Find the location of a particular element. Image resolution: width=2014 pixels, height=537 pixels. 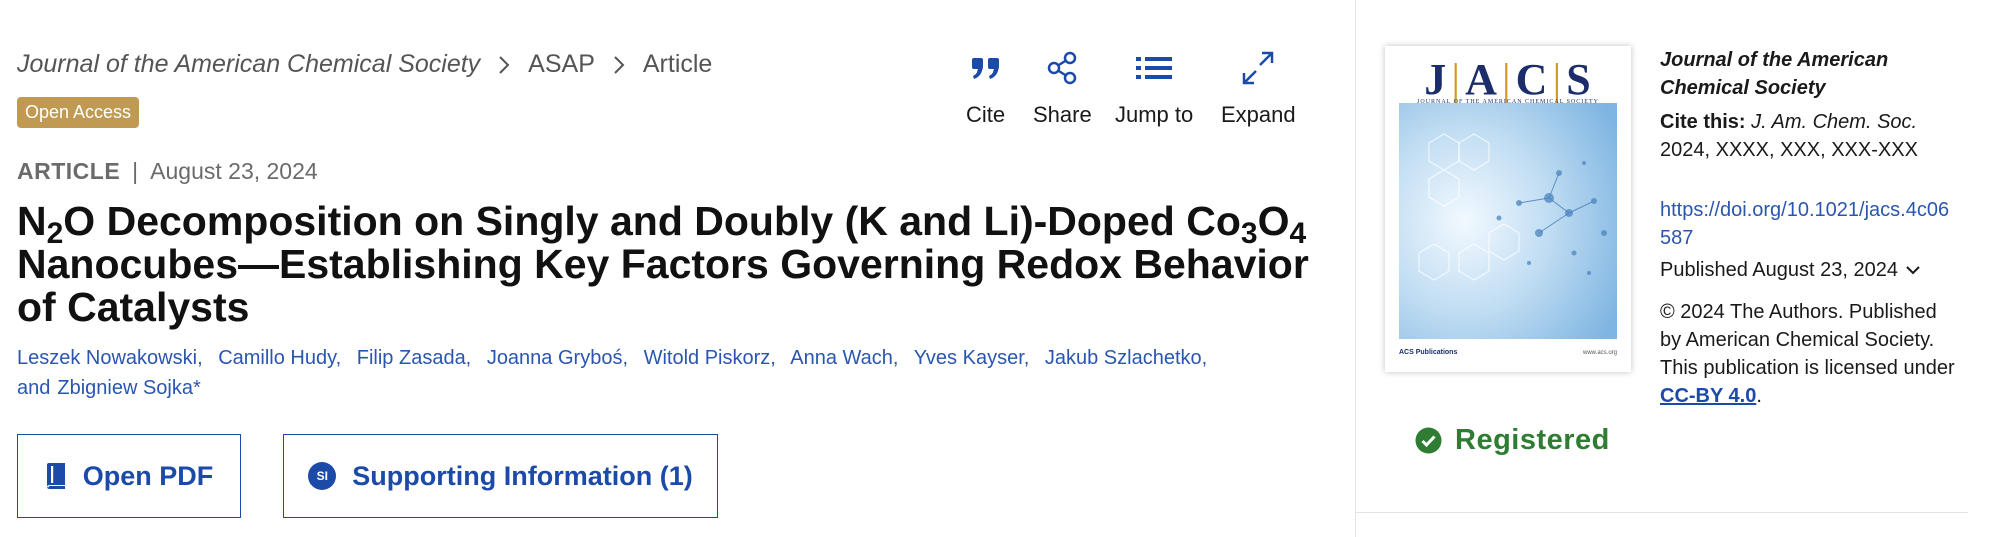

expand-button: Expand is located at coordinates (1258, 89).